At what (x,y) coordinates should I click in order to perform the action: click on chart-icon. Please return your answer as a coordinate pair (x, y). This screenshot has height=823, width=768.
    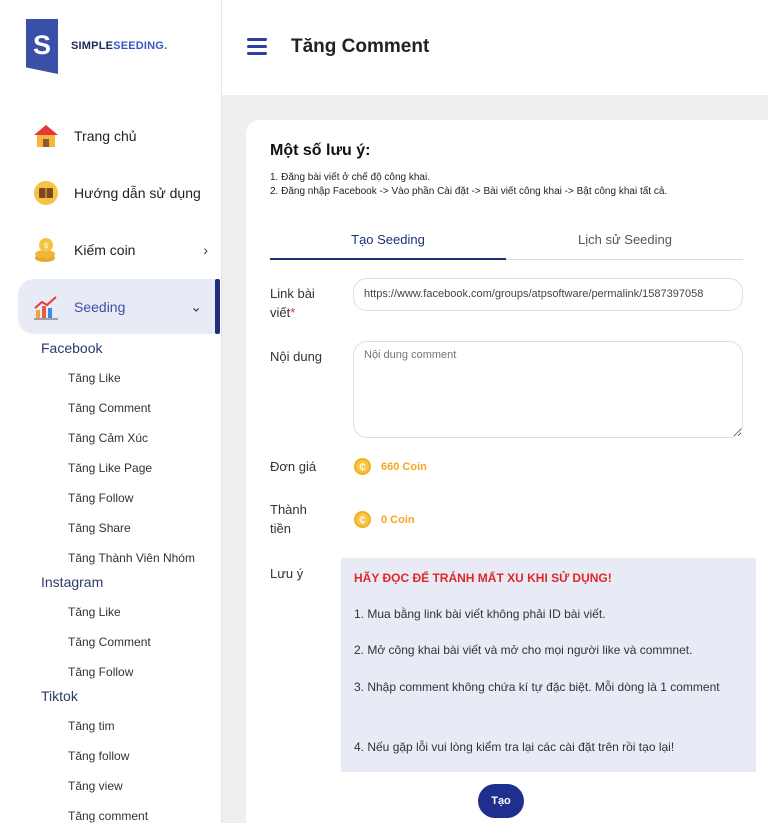
    Looking at the image, I should click on (46, 307).